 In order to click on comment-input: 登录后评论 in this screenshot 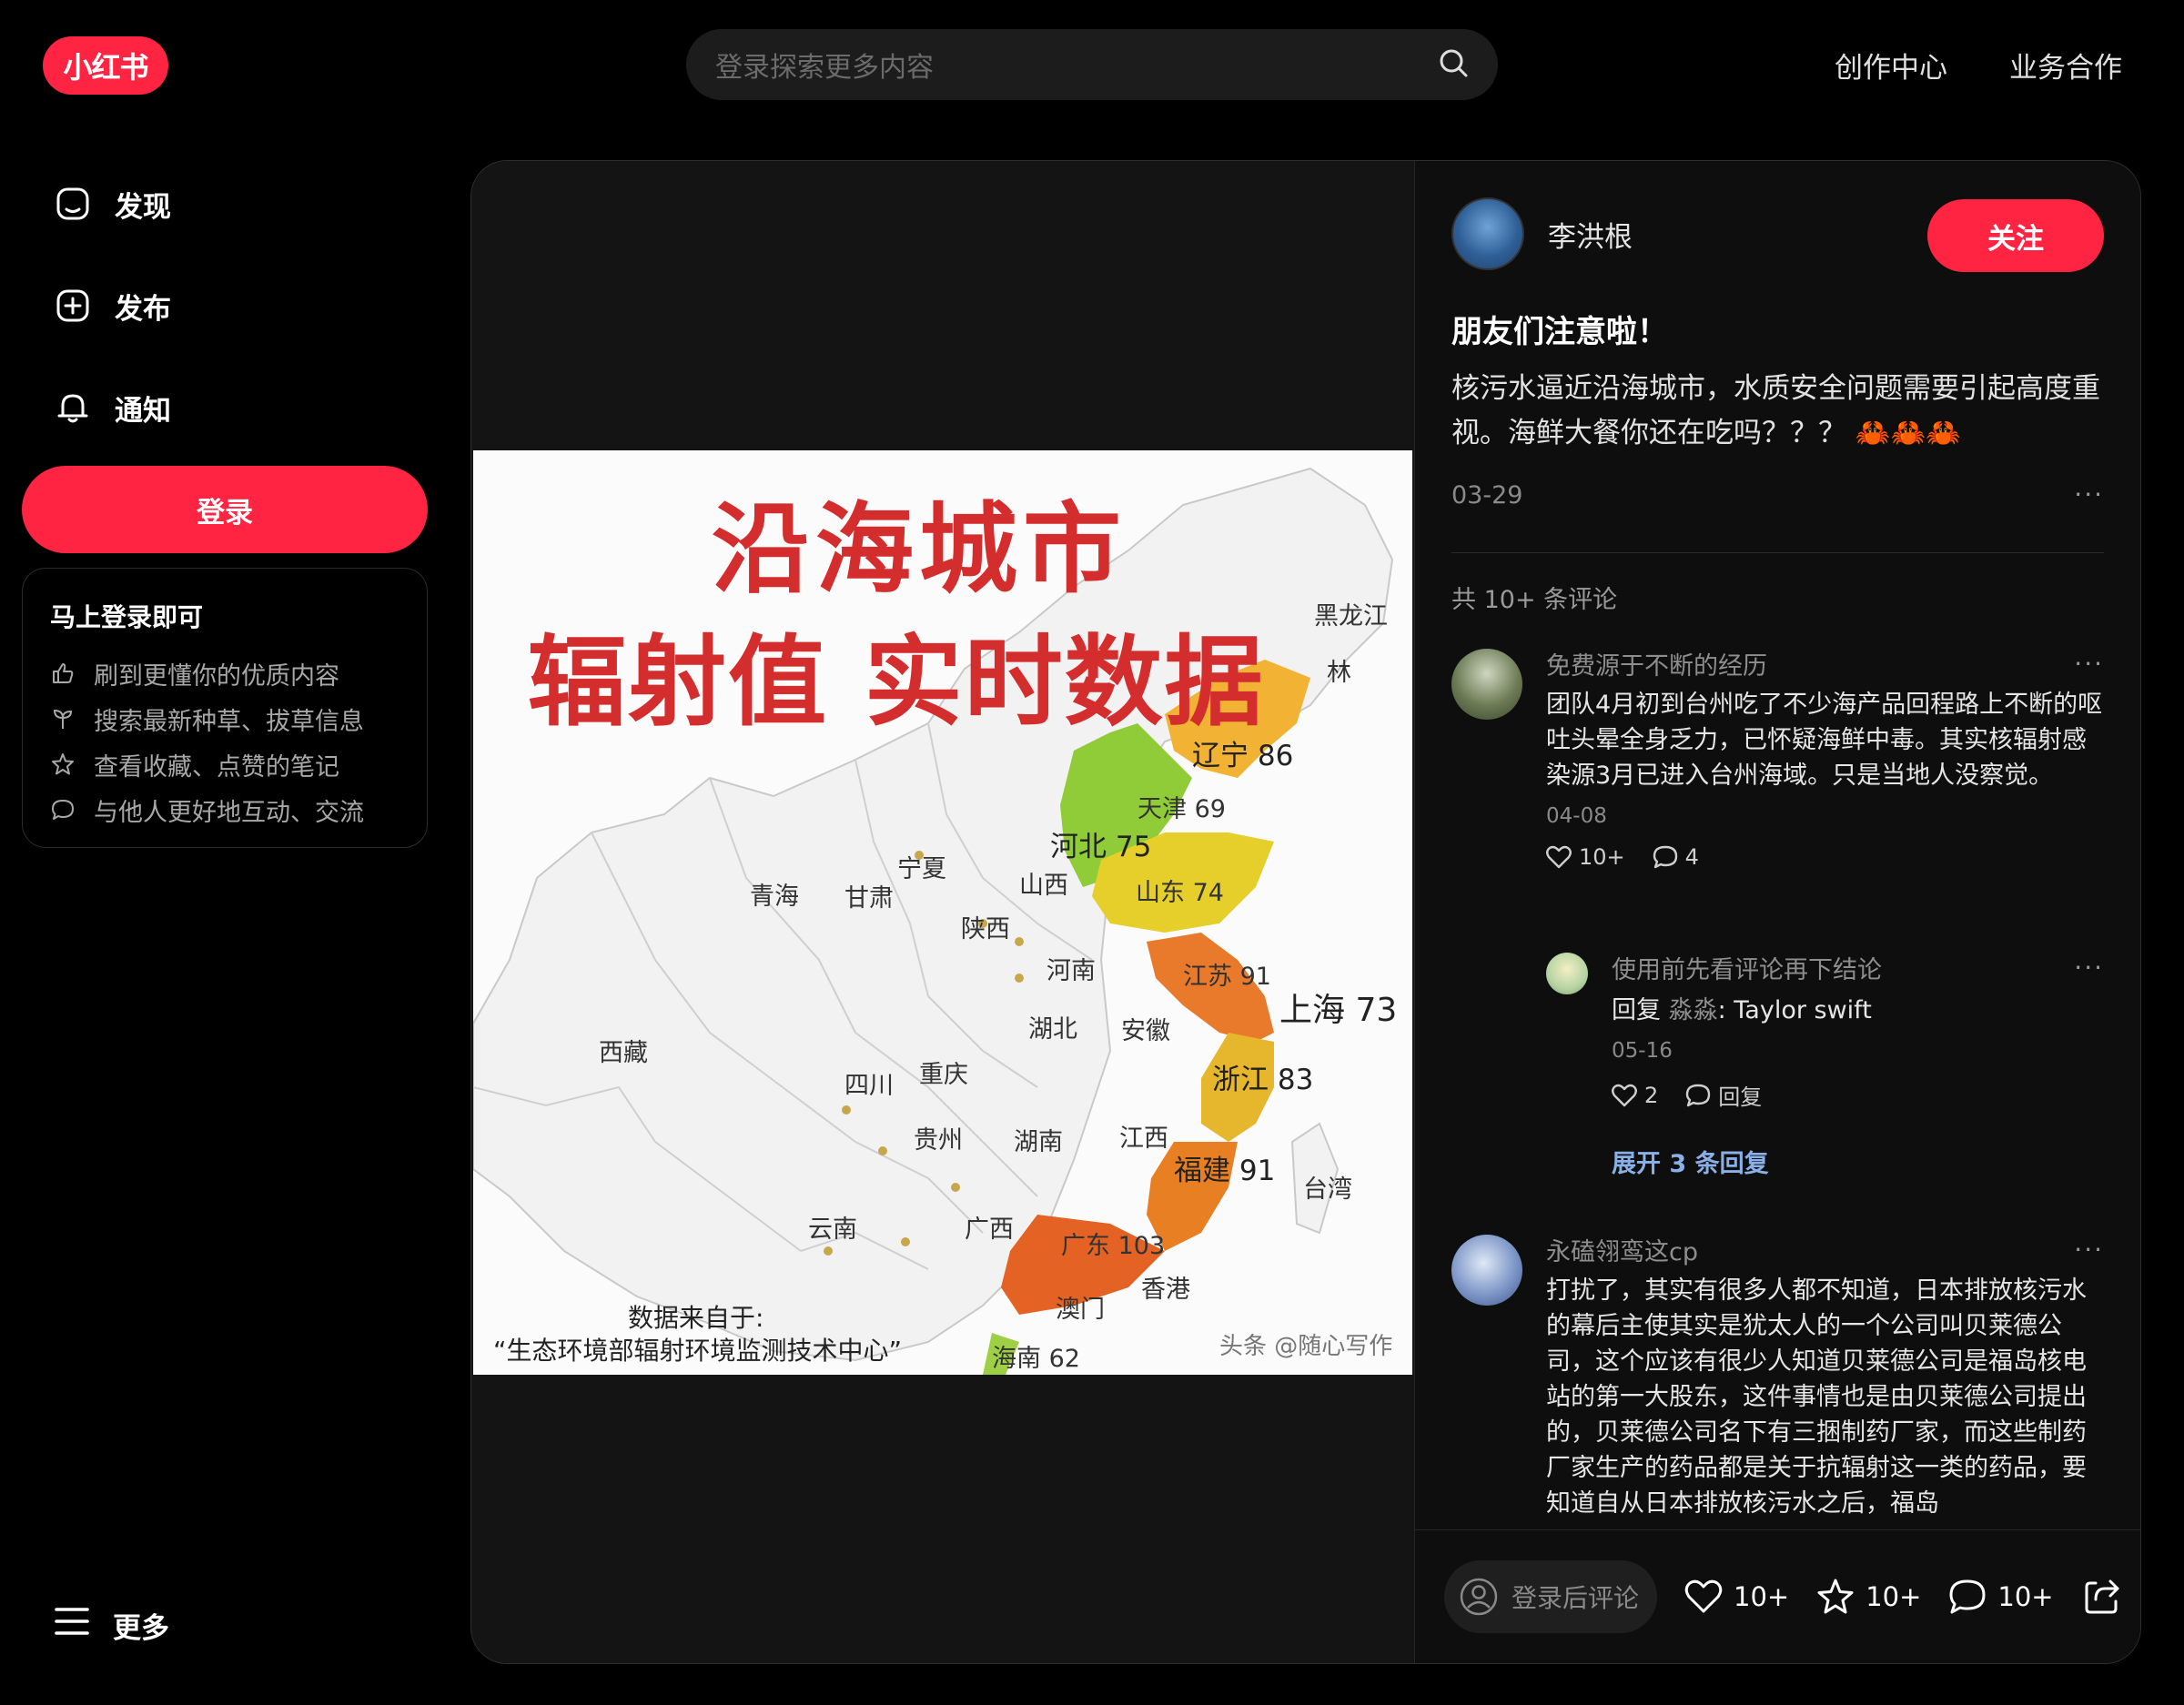, I will do `click(1551, 1596)`.